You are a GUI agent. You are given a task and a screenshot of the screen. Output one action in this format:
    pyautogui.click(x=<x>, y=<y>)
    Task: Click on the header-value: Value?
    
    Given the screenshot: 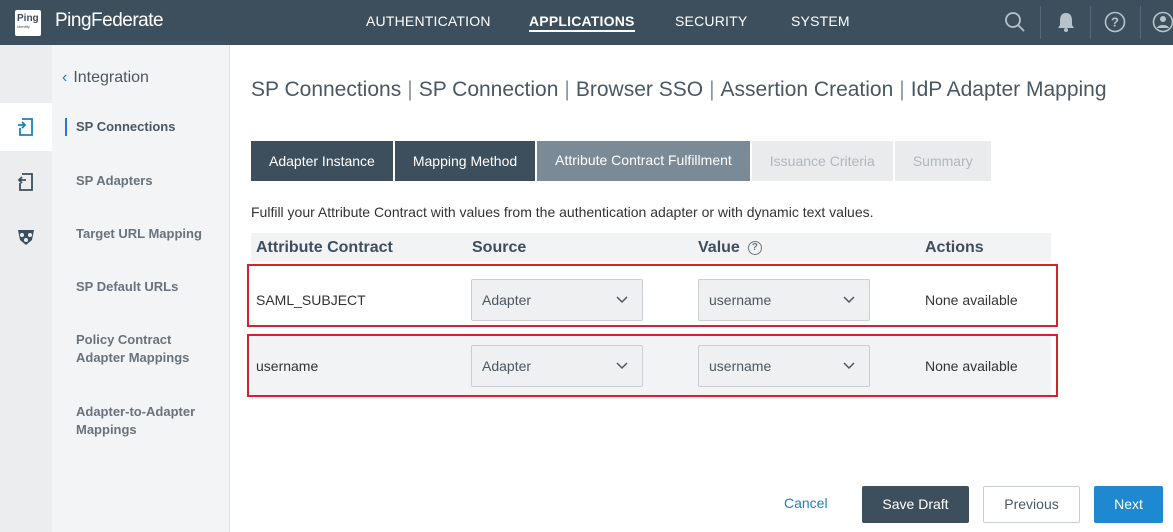 What is the action you would take?
    pyautogui.click(x=730, y=248)
    